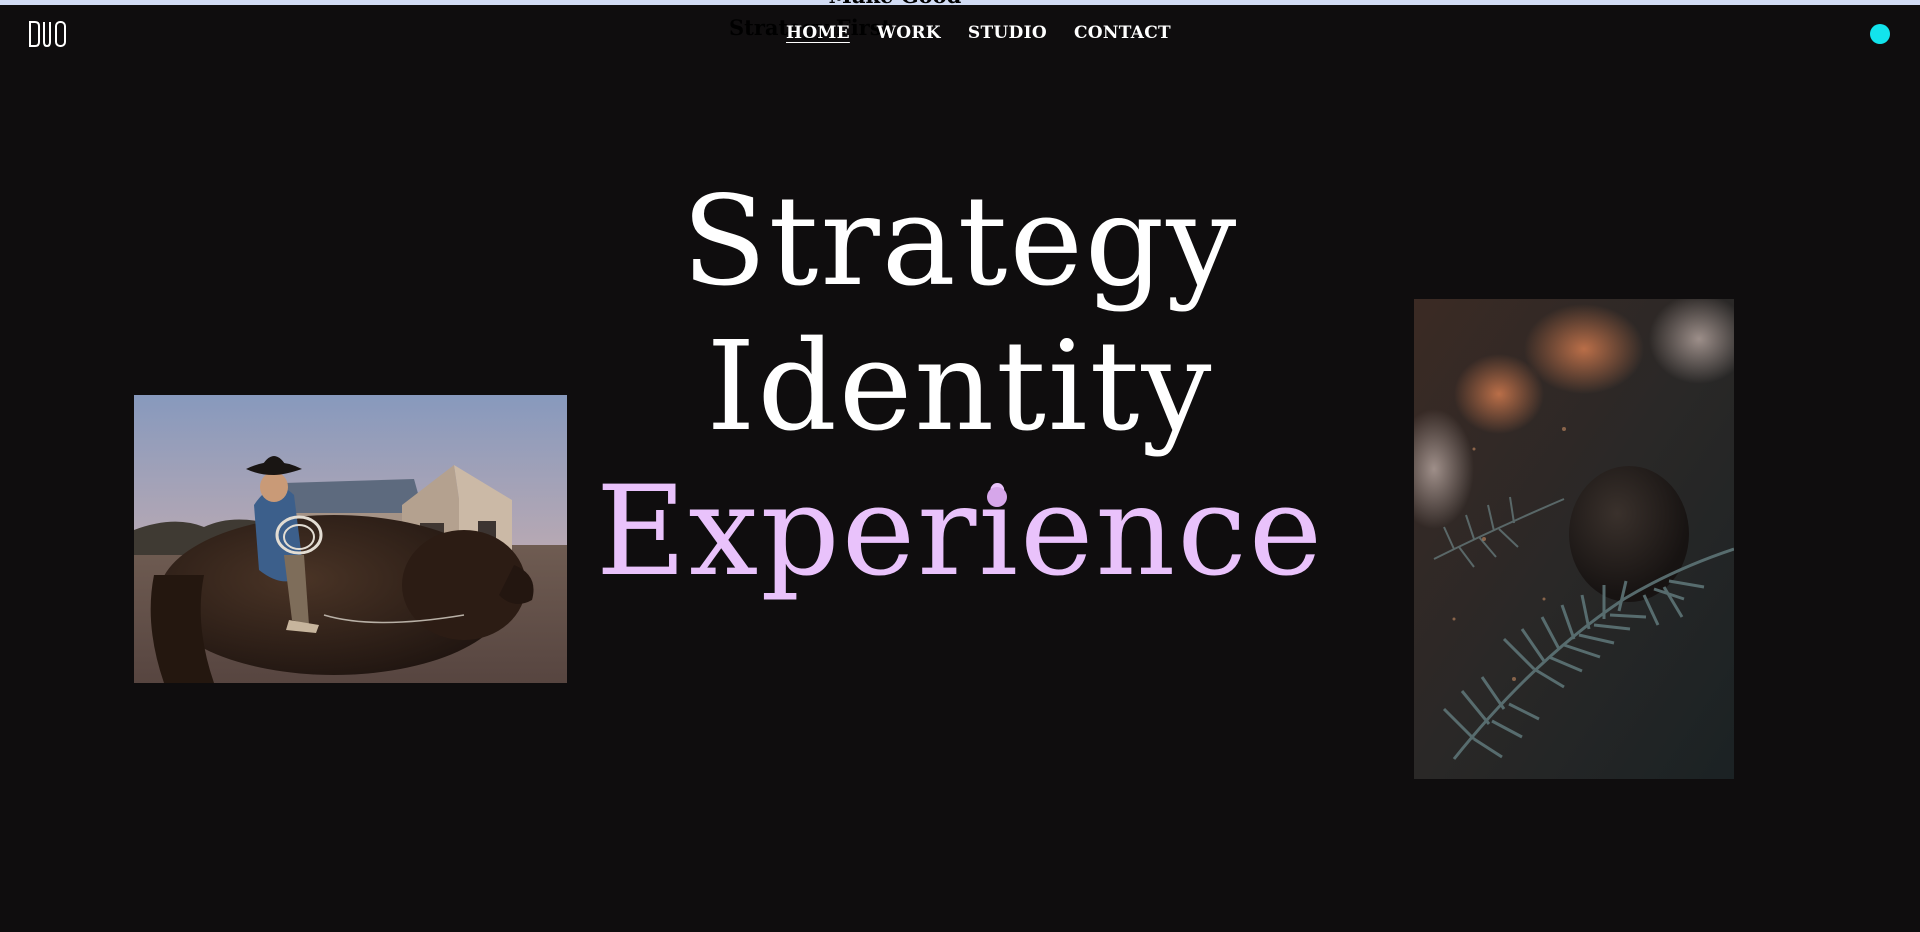  What do you see at coordinates (350, 539) in the screenshot?
I see `cowboy-bison-image` at bounding box center [350, 539].